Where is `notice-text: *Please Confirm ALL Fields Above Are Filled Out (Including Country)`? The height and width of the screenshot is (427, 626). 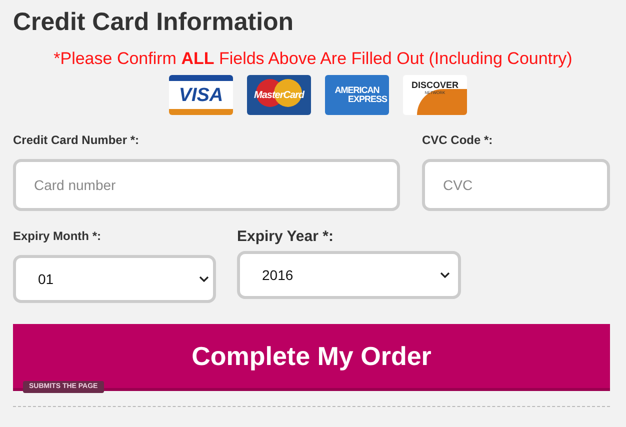
notice-text: *Please Confirm ALL Fields Above Are Filled Out (Including Country) is located at coordinates (313, 59).